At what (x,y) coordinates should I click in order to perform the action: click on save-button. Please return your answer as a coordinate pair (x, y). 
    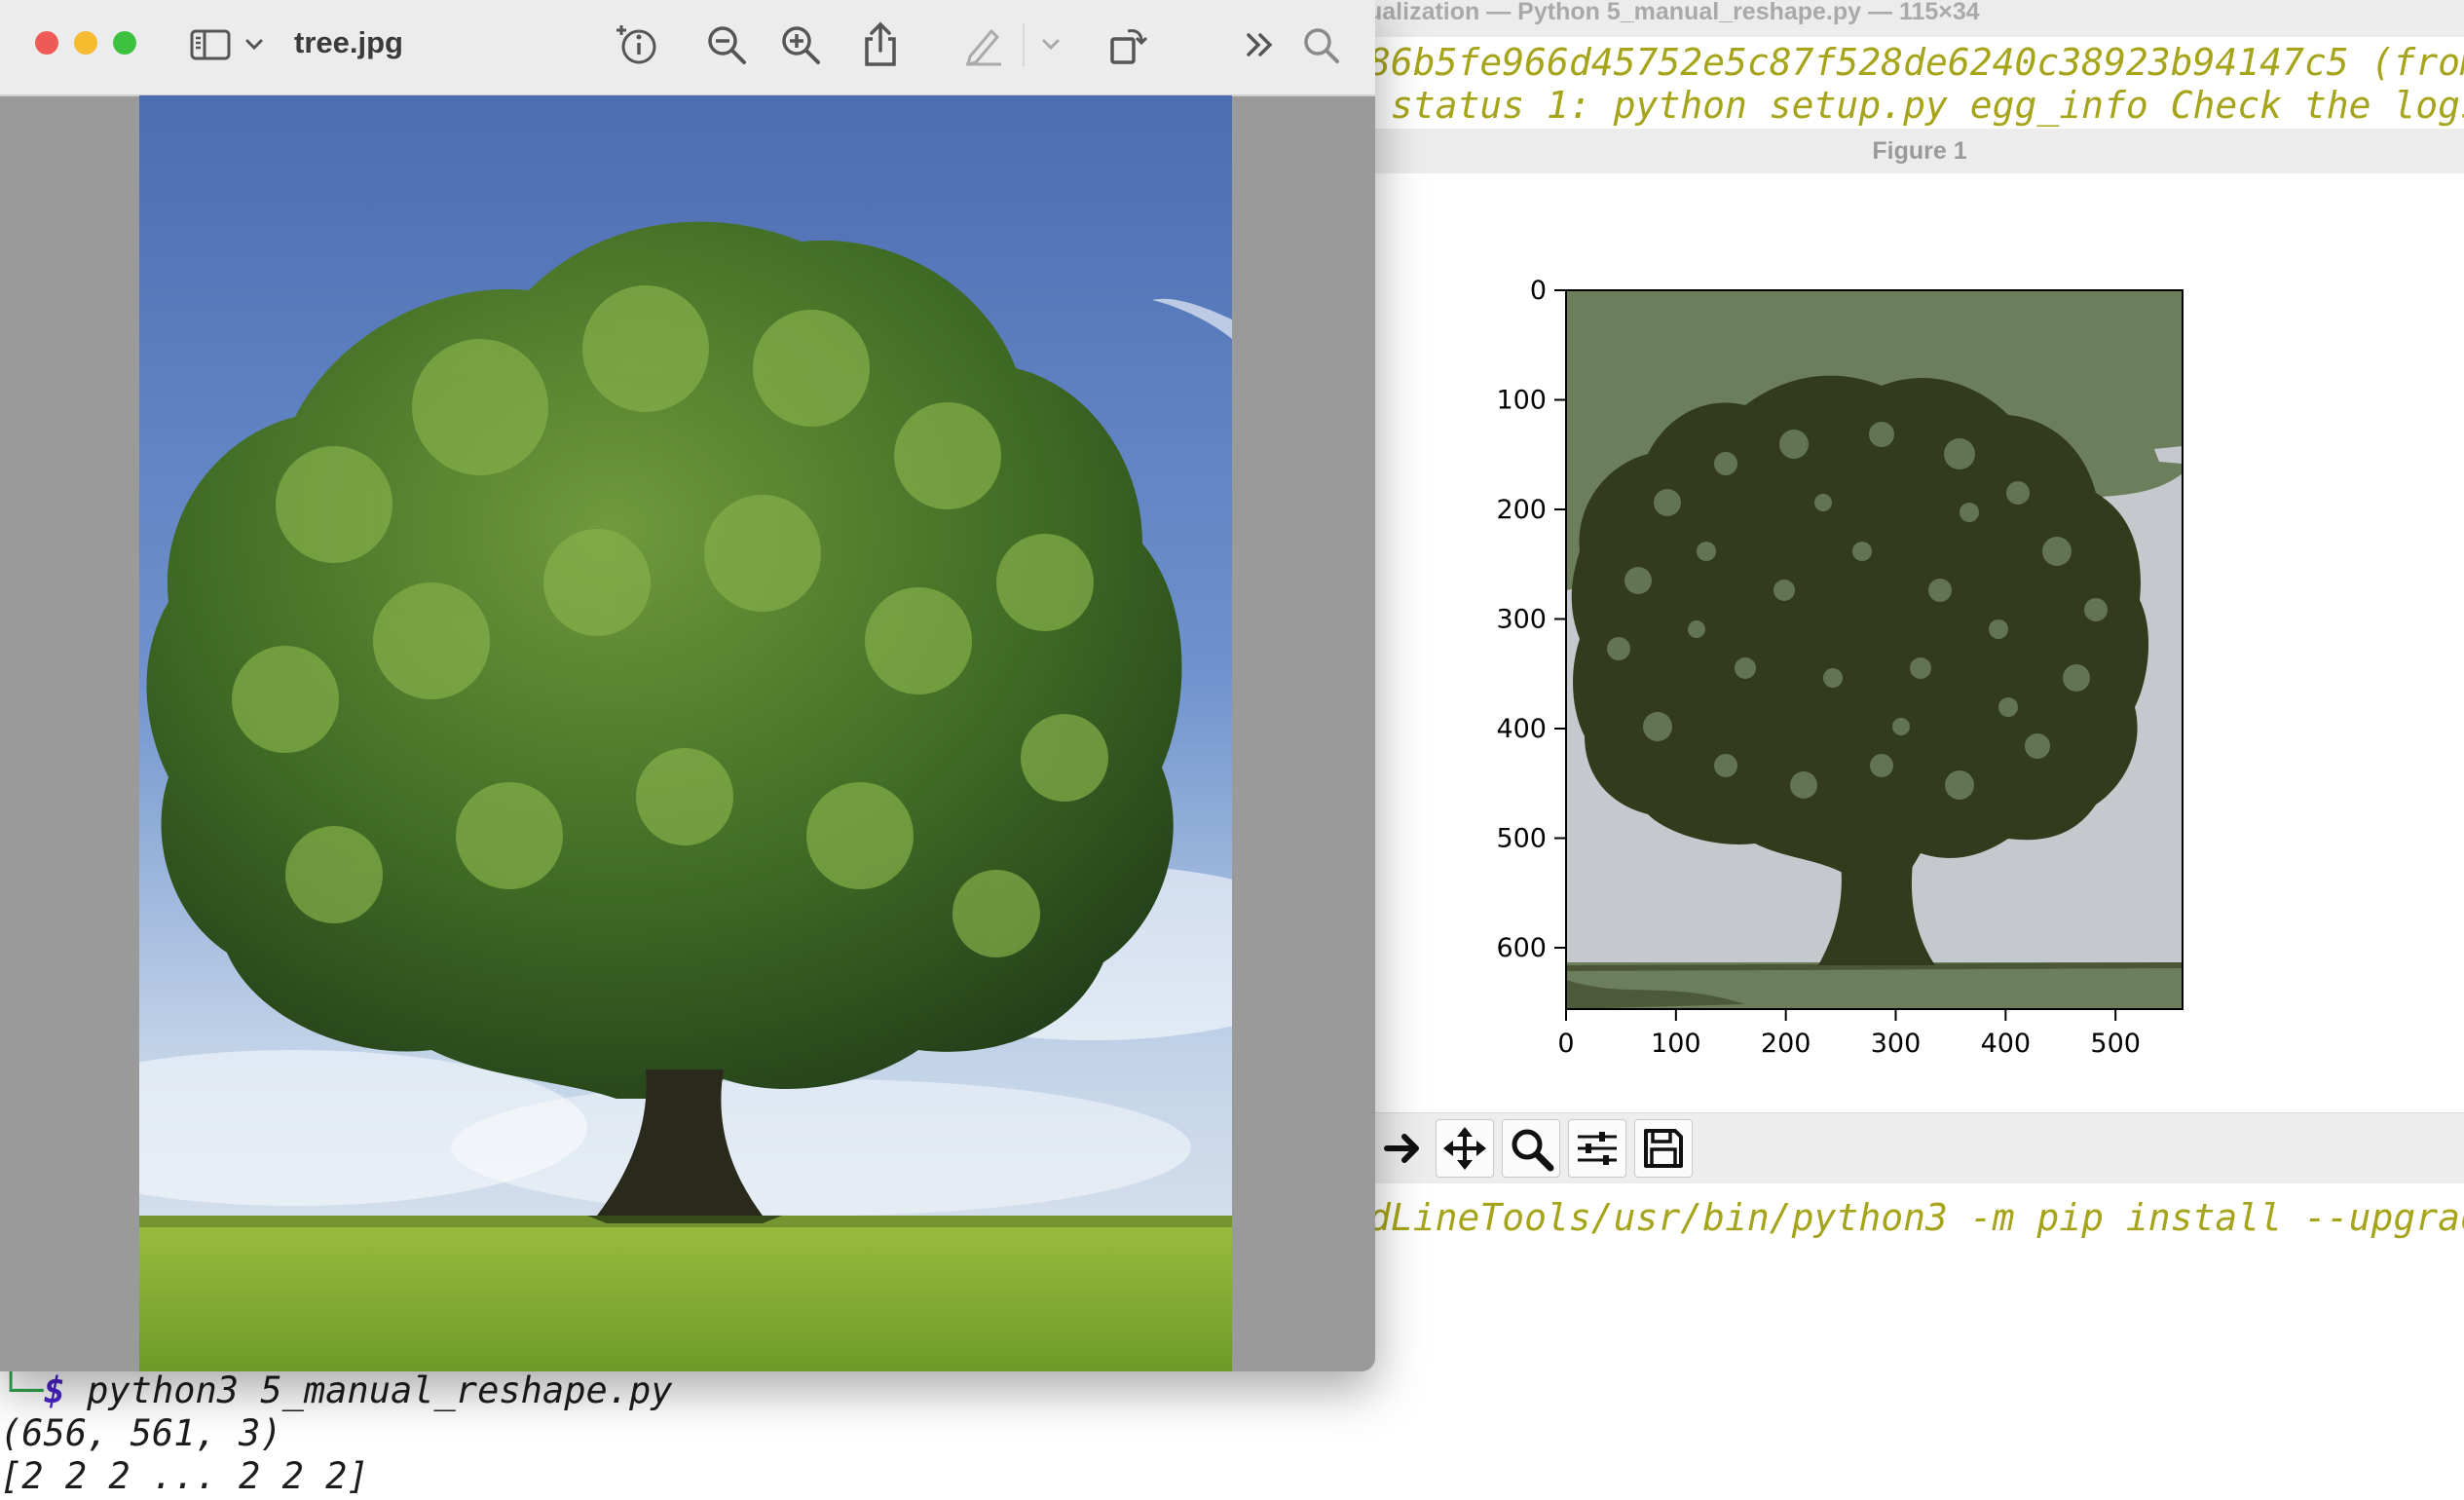
    Looking at the image, I should click on (1663, 1148).